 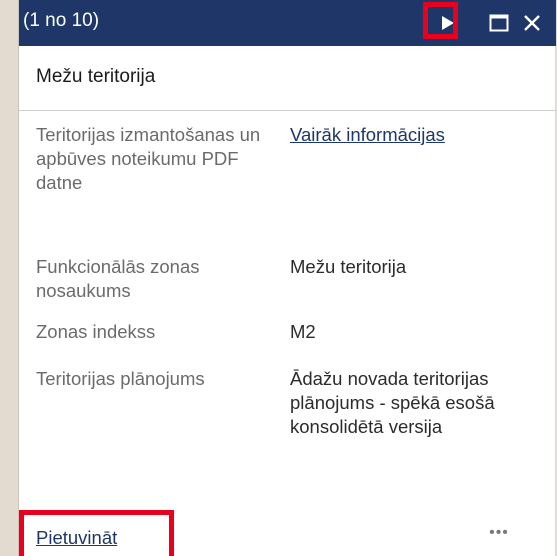 I want to click on close-button, so click(x=532, y=23).